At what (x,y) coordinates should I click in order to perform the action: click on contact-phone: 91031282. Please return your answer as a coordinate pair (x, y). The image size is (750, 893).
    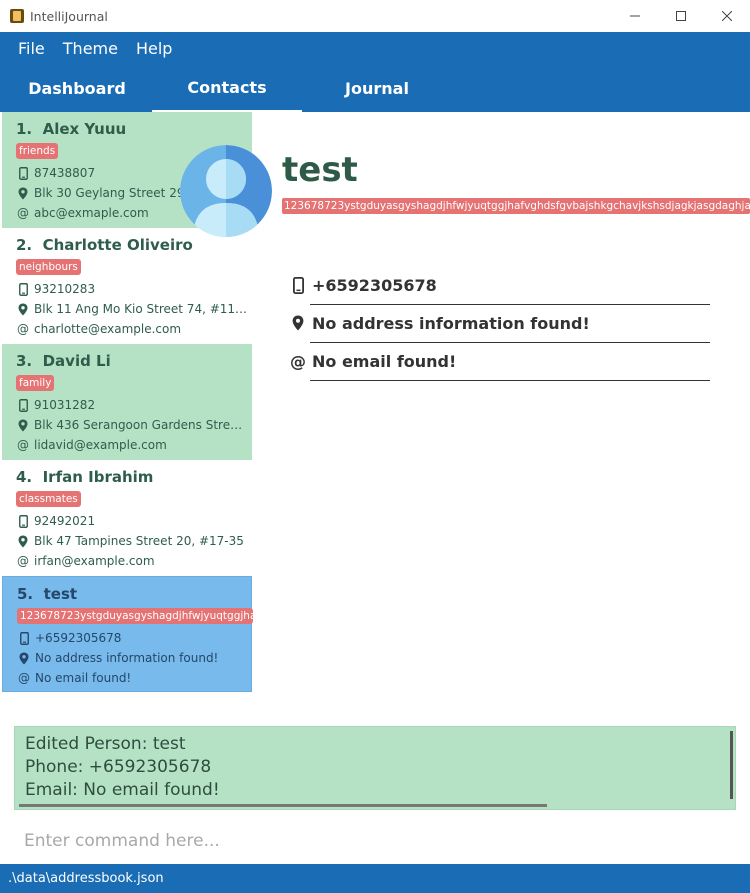
    Looking at the image, I should click on (132, 405).